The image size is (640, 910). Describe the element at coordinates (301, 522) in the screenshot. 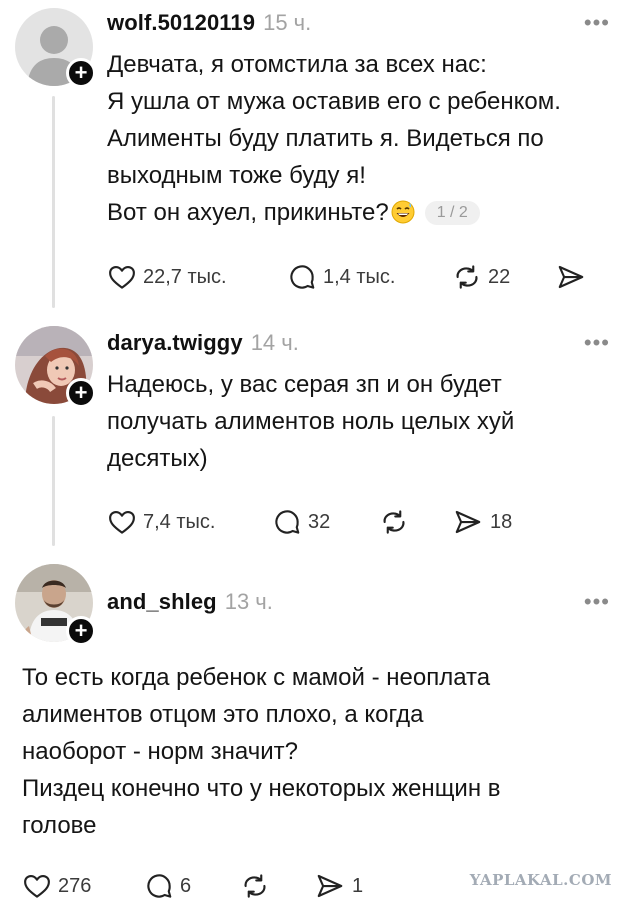

I see `comment-button: 32` at that location.